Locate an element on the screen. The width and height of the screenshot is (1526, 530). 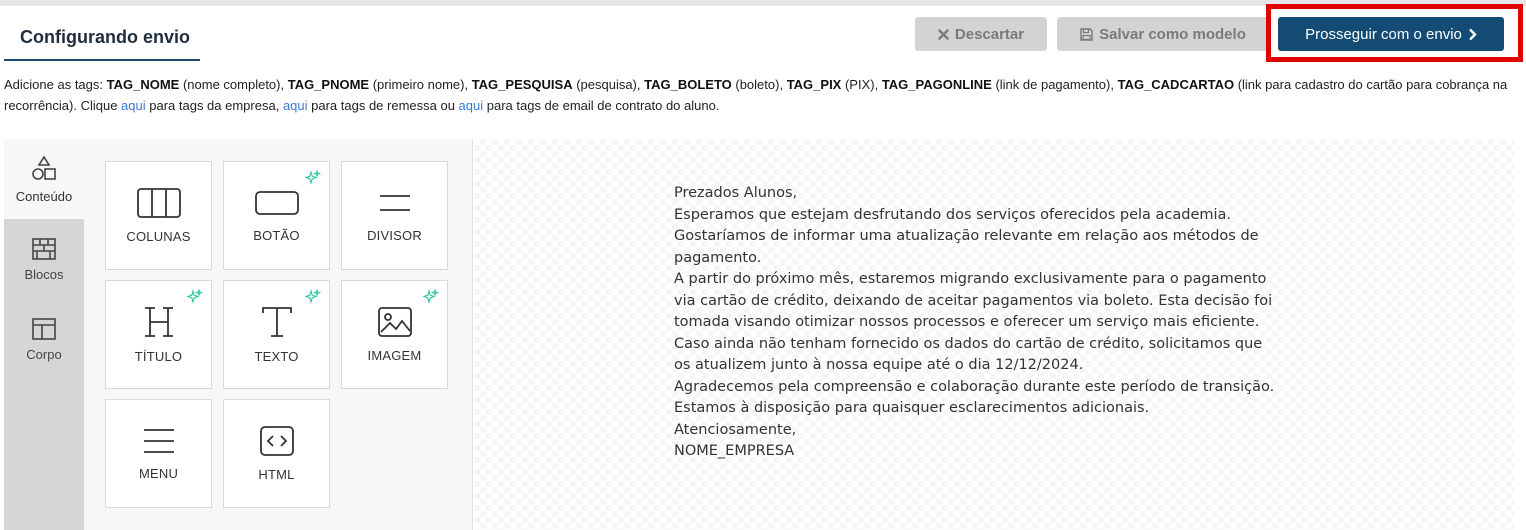
tag-pesquisa: TAG_PESQUISA is located at coordinates (522, 84).